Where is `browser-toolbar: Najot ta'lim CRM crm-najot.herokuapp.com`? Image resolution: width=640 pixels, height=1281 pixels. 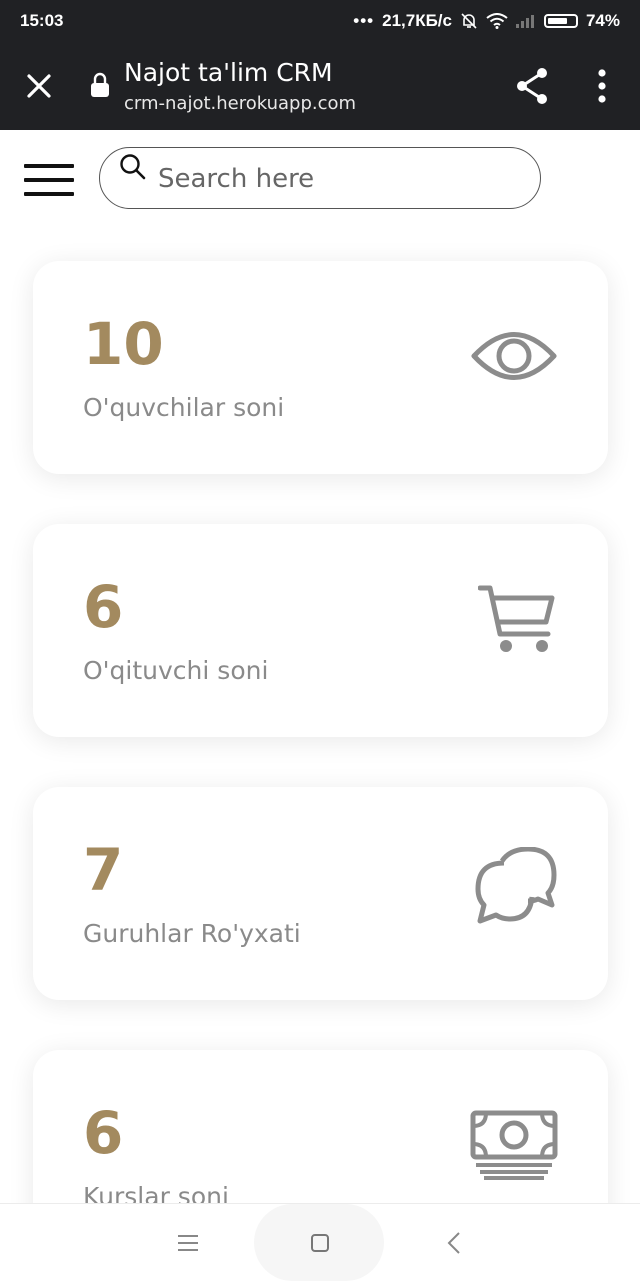 browser-toolbar: Najot ta'lim CRM crm-najot.herokuapp.com is located at coordinates (320, 86).